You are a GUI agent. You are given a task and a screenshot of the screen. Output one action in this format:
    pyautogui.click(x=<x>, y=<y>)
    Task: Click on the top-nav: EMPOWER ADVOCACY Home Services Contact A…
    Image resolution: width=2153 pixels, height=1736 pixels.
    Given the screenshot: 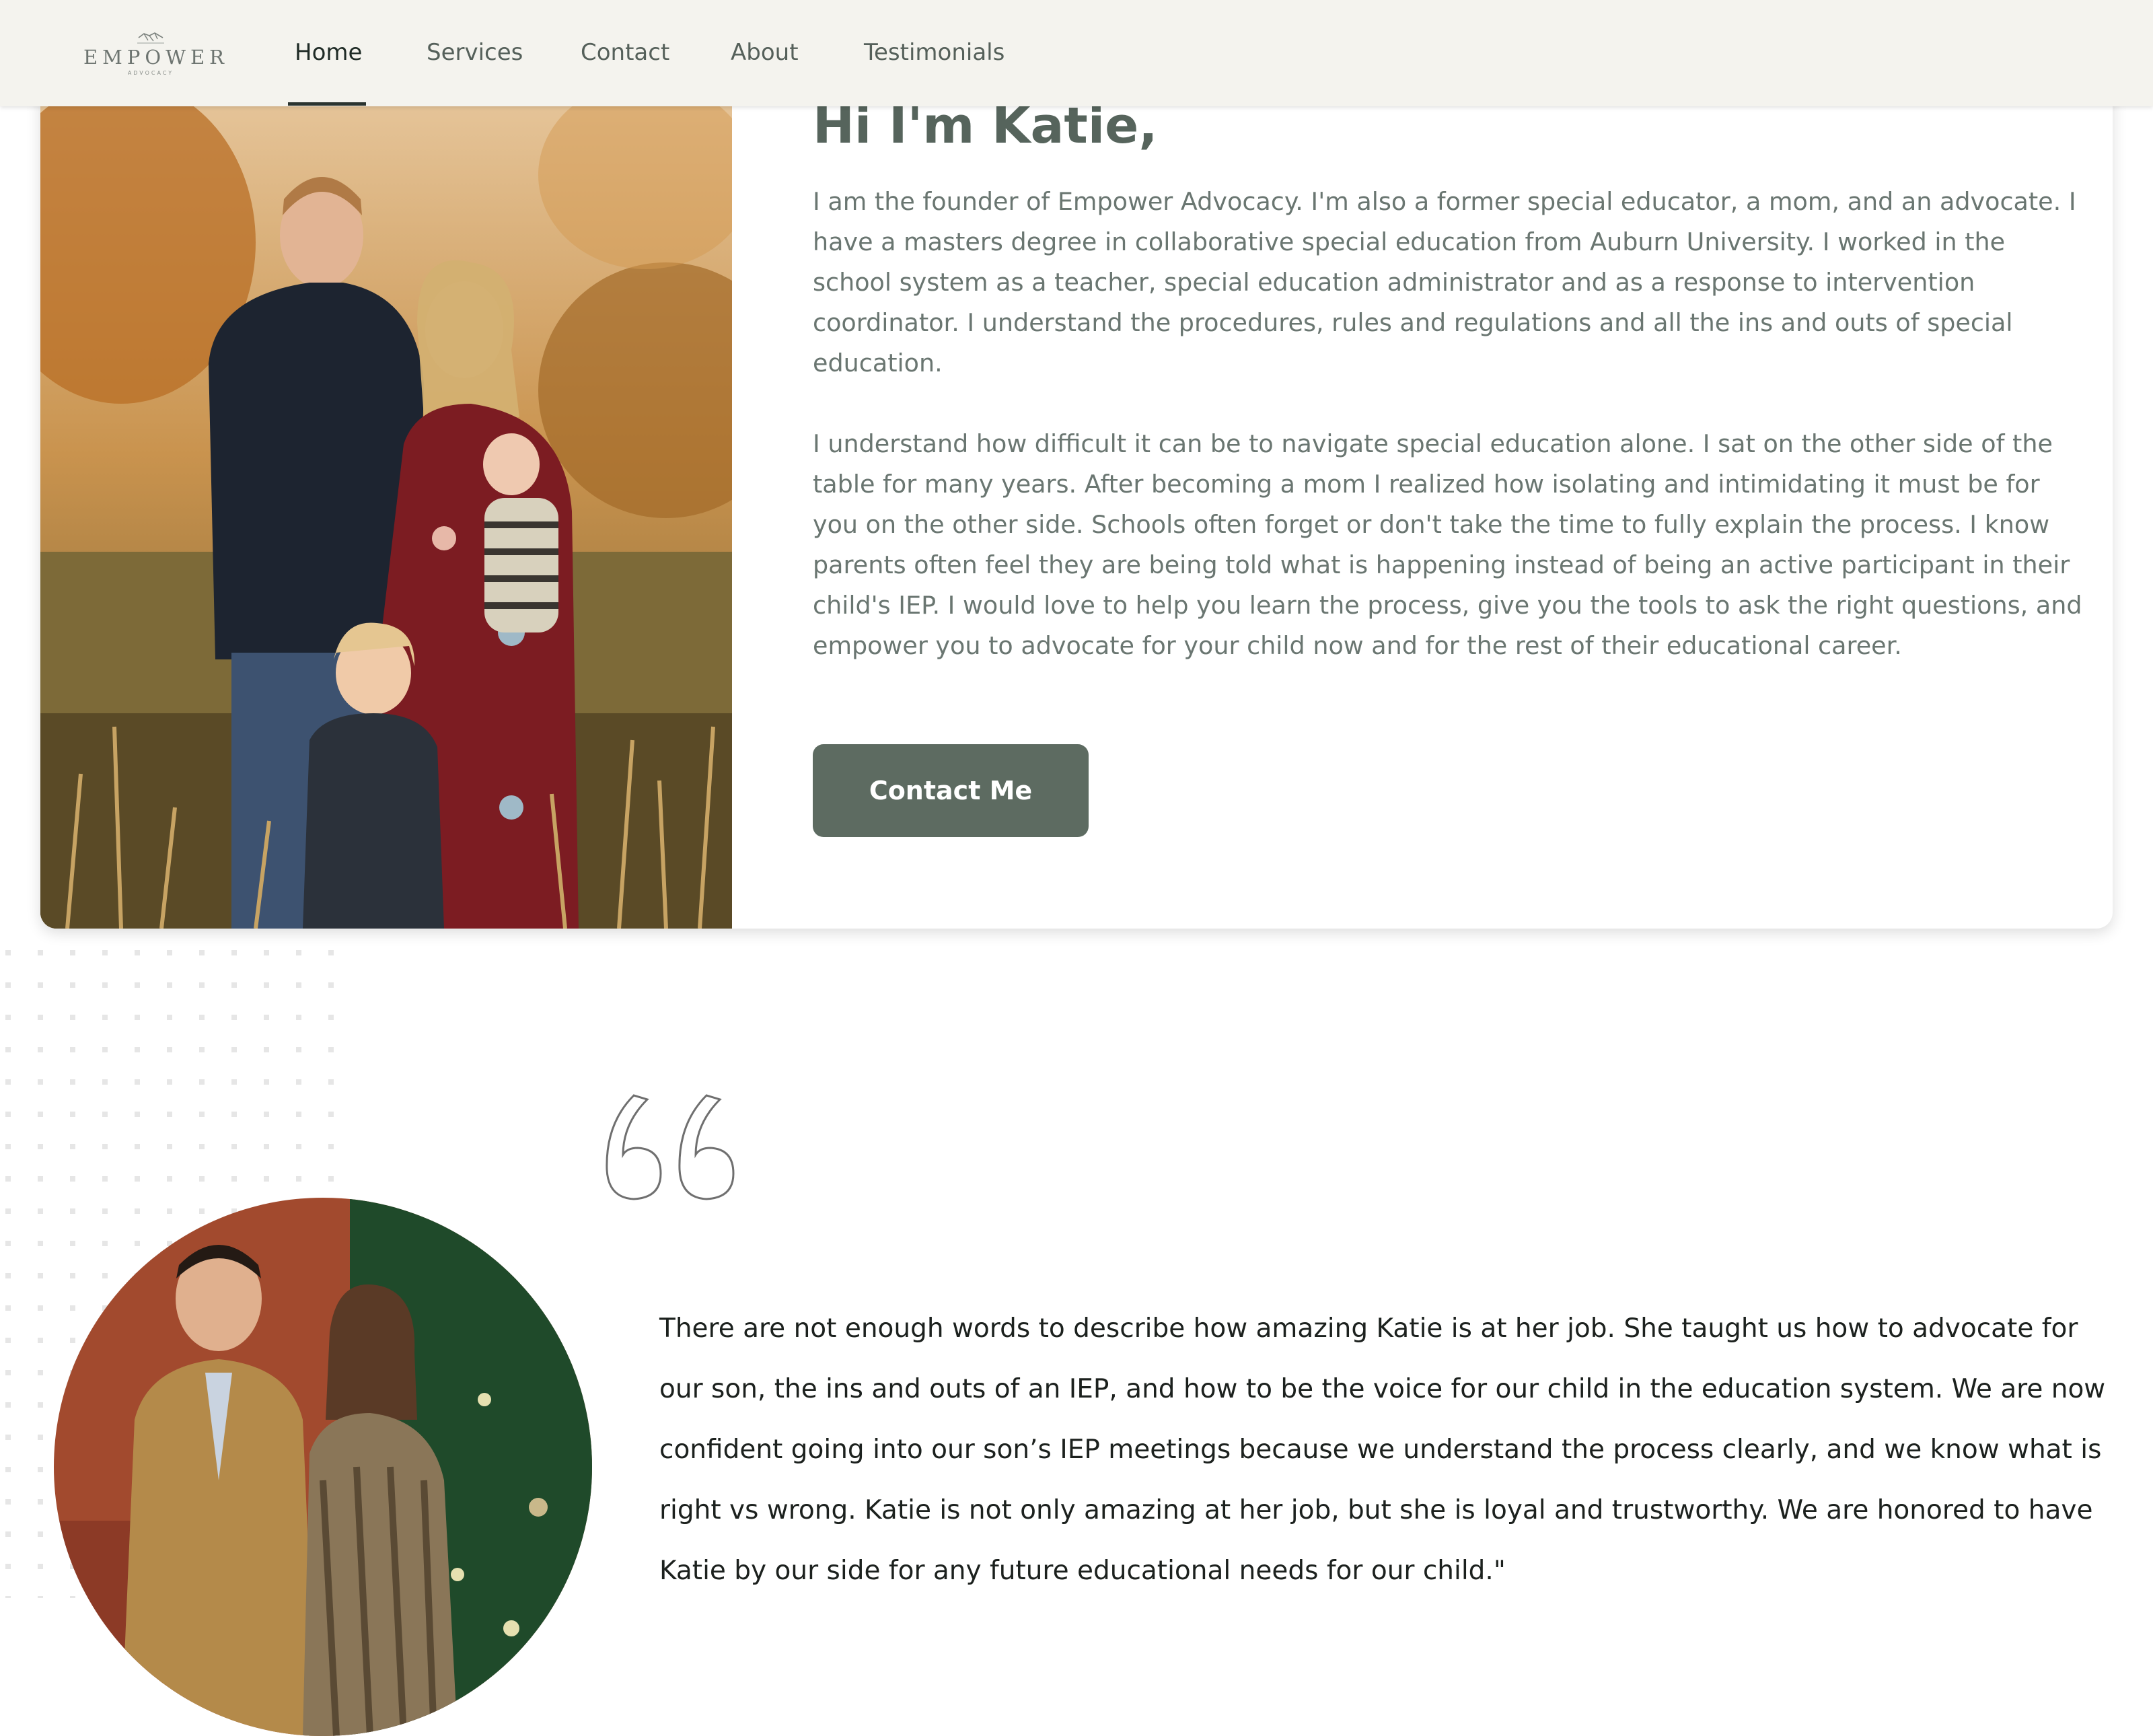 What is the action you would take?
    pyautogui.click(x=1076, y=53)
    